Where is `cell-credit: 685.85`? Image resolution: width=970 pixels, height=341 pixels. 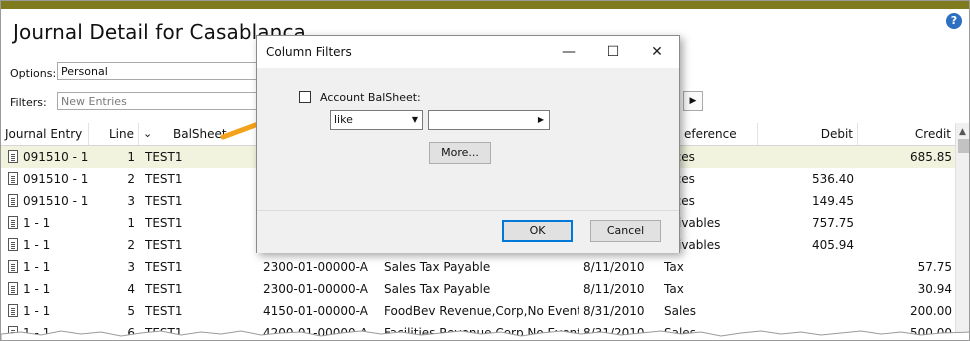 cell-credit: 685.85 is located at coordinates (931, 157).